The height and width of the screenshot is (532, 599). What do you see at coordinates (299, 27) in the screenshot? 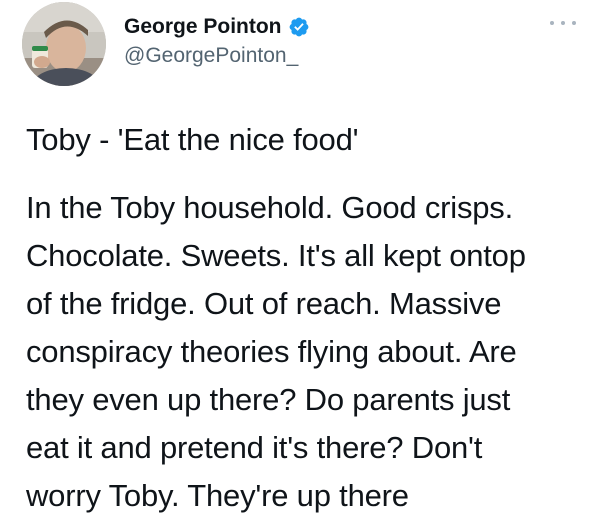
I see `verified-badge-icon` at bounding box center [299, 27].